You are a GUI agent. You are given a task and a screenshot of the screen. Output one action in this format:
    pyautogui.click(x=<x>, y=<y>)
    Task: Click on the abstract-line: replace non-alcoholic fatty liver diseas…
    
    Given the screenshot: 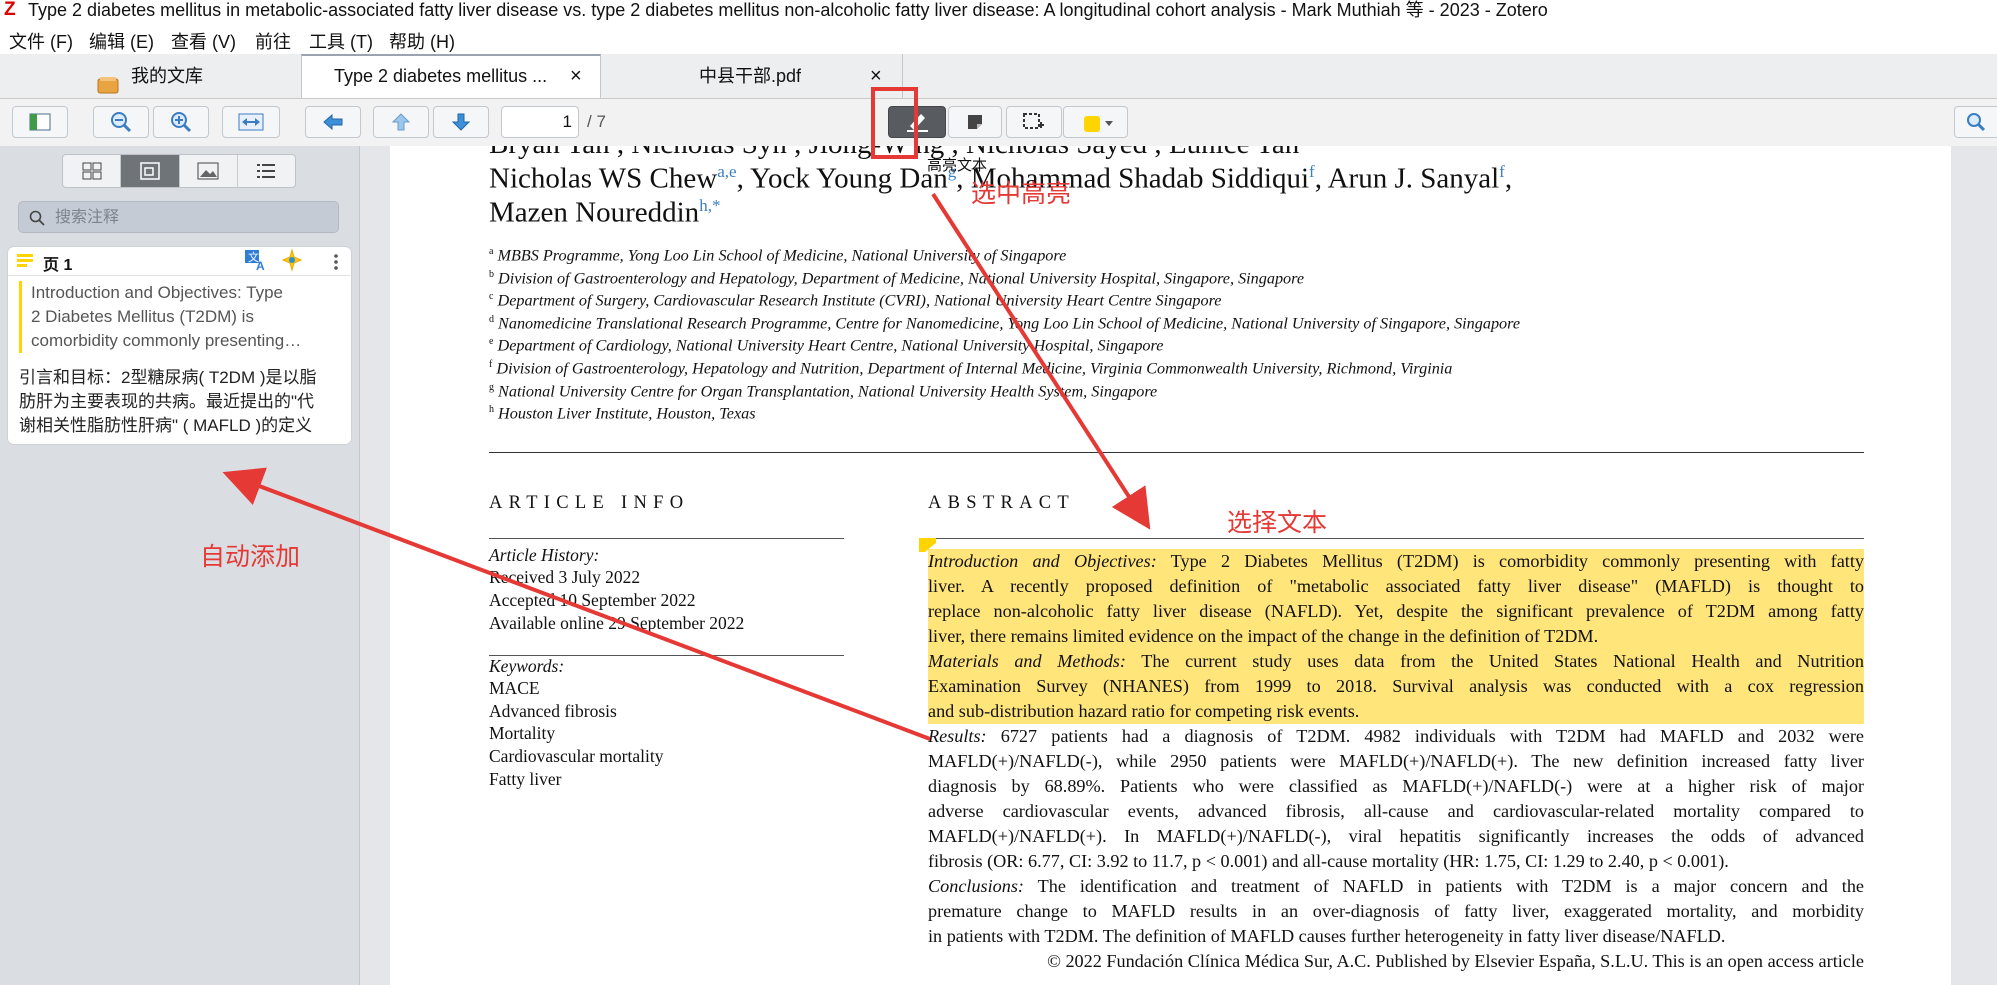 What is the action you would take?
    pyautogui.click(x=1396, y=611)
    